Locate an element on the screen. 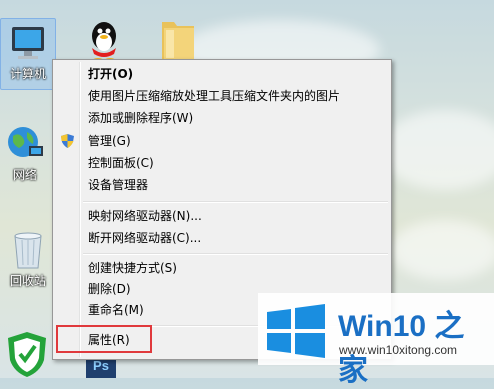 The image size is (494, 389). menu-item-device-manager: 设备管理器 is located at coordinates (222, 185).